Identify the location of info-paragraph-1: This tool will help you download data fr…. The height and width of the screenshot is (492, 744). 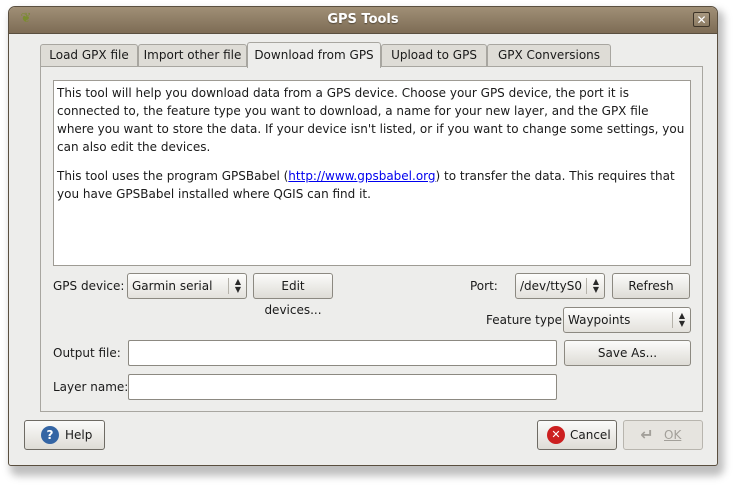
(371, 120).